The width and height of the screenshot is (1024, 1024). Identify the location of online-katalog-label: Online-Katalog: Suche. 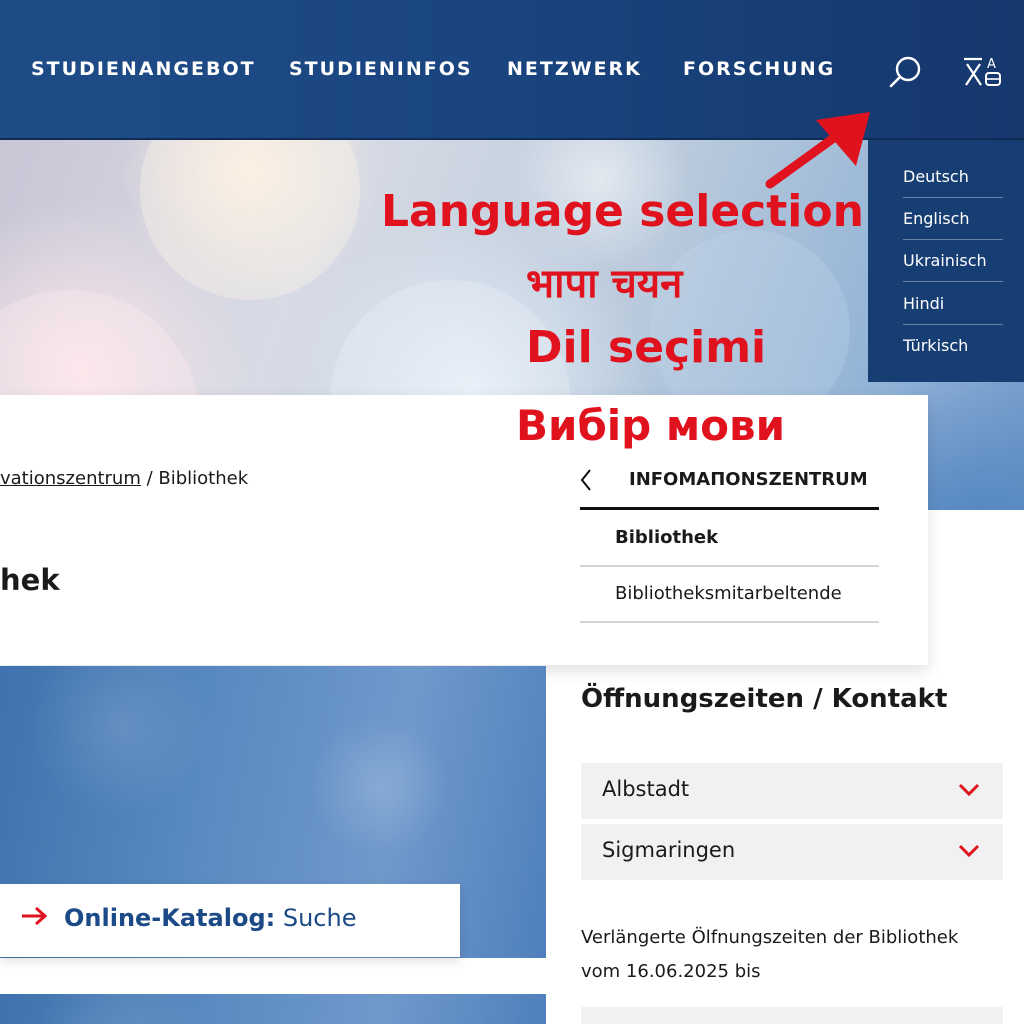
(210, 918).